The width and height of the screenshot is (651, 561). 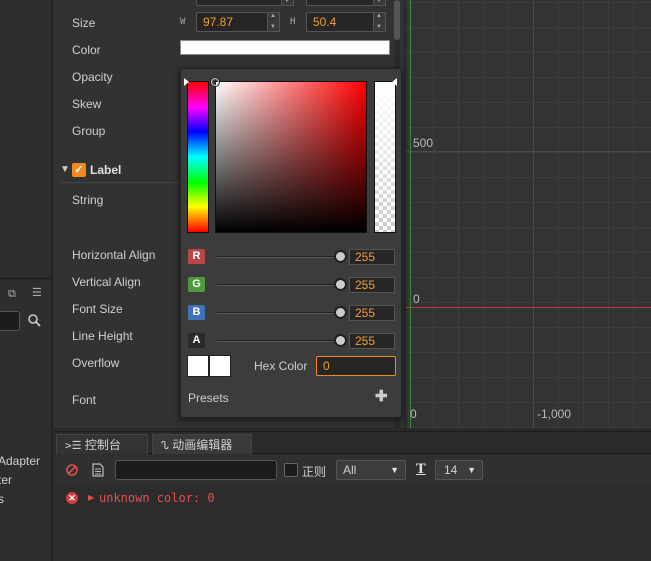 I want to click on new-color-swatch, so click(x=198, y=366).